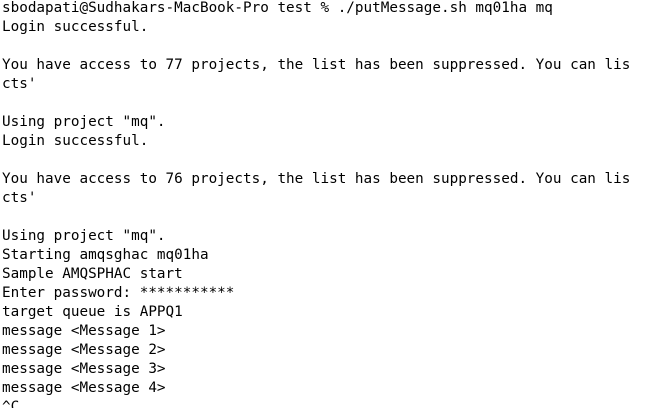 The height and width of the screenshot is (408, 654). Describe the element at coordinates (92, 312) in the screenshot. I see `terminal-line: target queue is APPQ1` at that location.